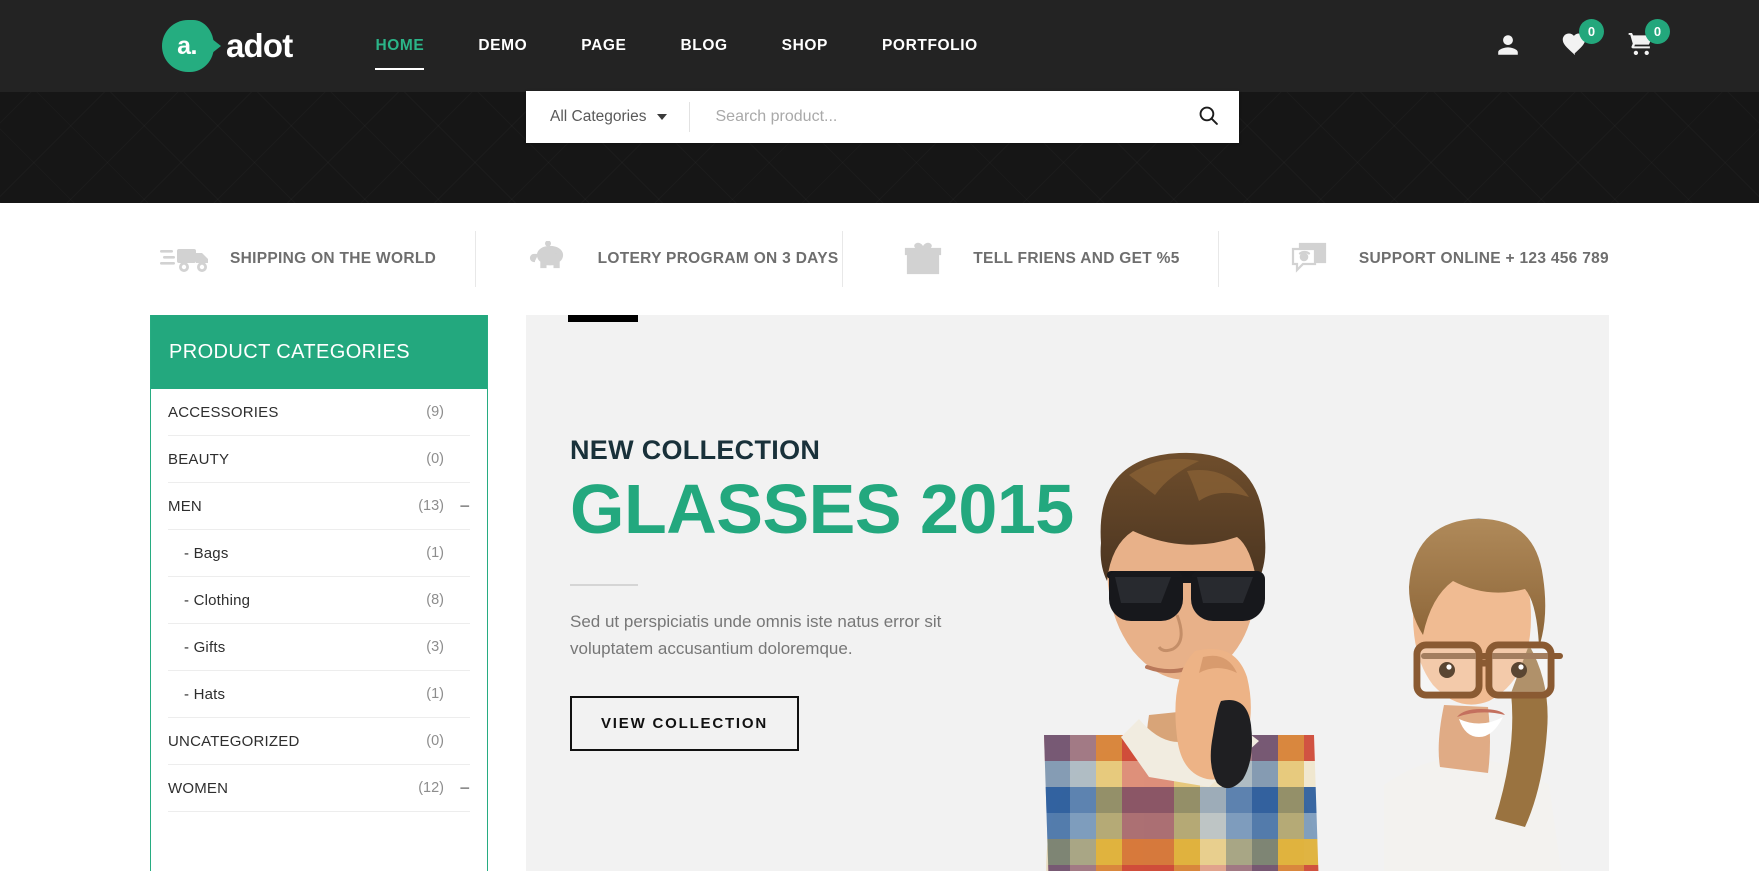 This screenshot has height=871, width=1759. I want to click on logo-mark-icon: a., so click(188, 46).